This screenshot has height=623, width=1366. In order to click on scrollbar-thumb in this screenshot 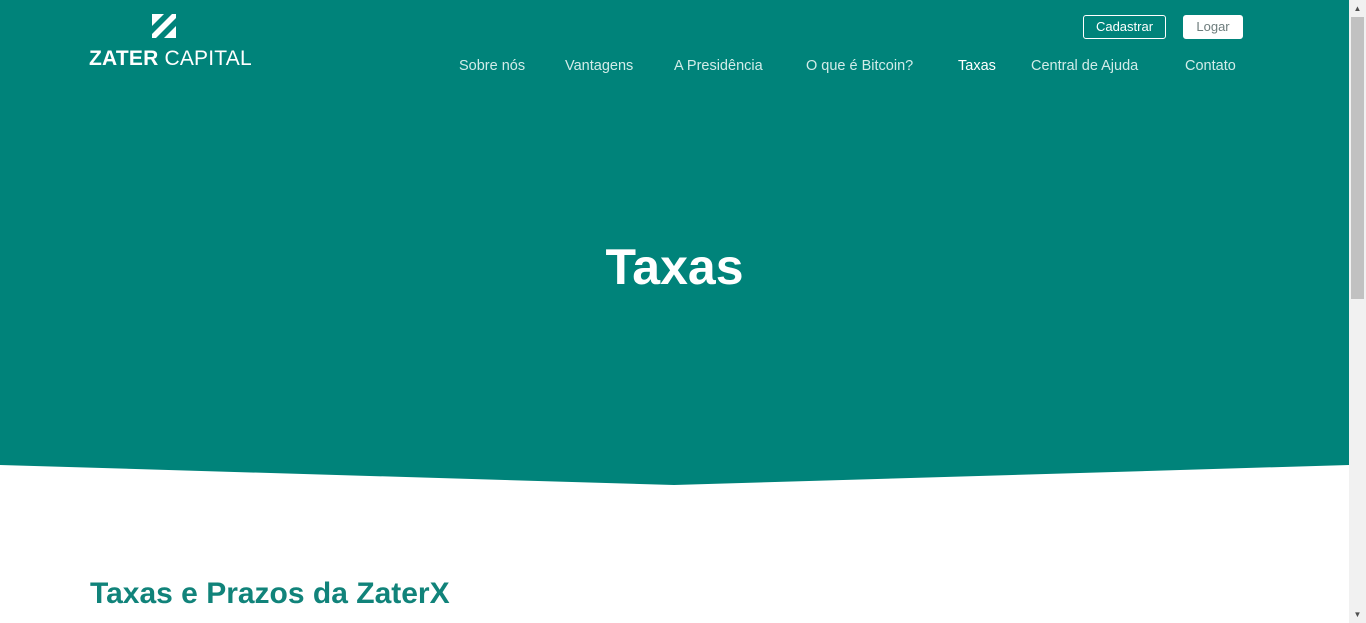, I will do `click(1357, 158)`.